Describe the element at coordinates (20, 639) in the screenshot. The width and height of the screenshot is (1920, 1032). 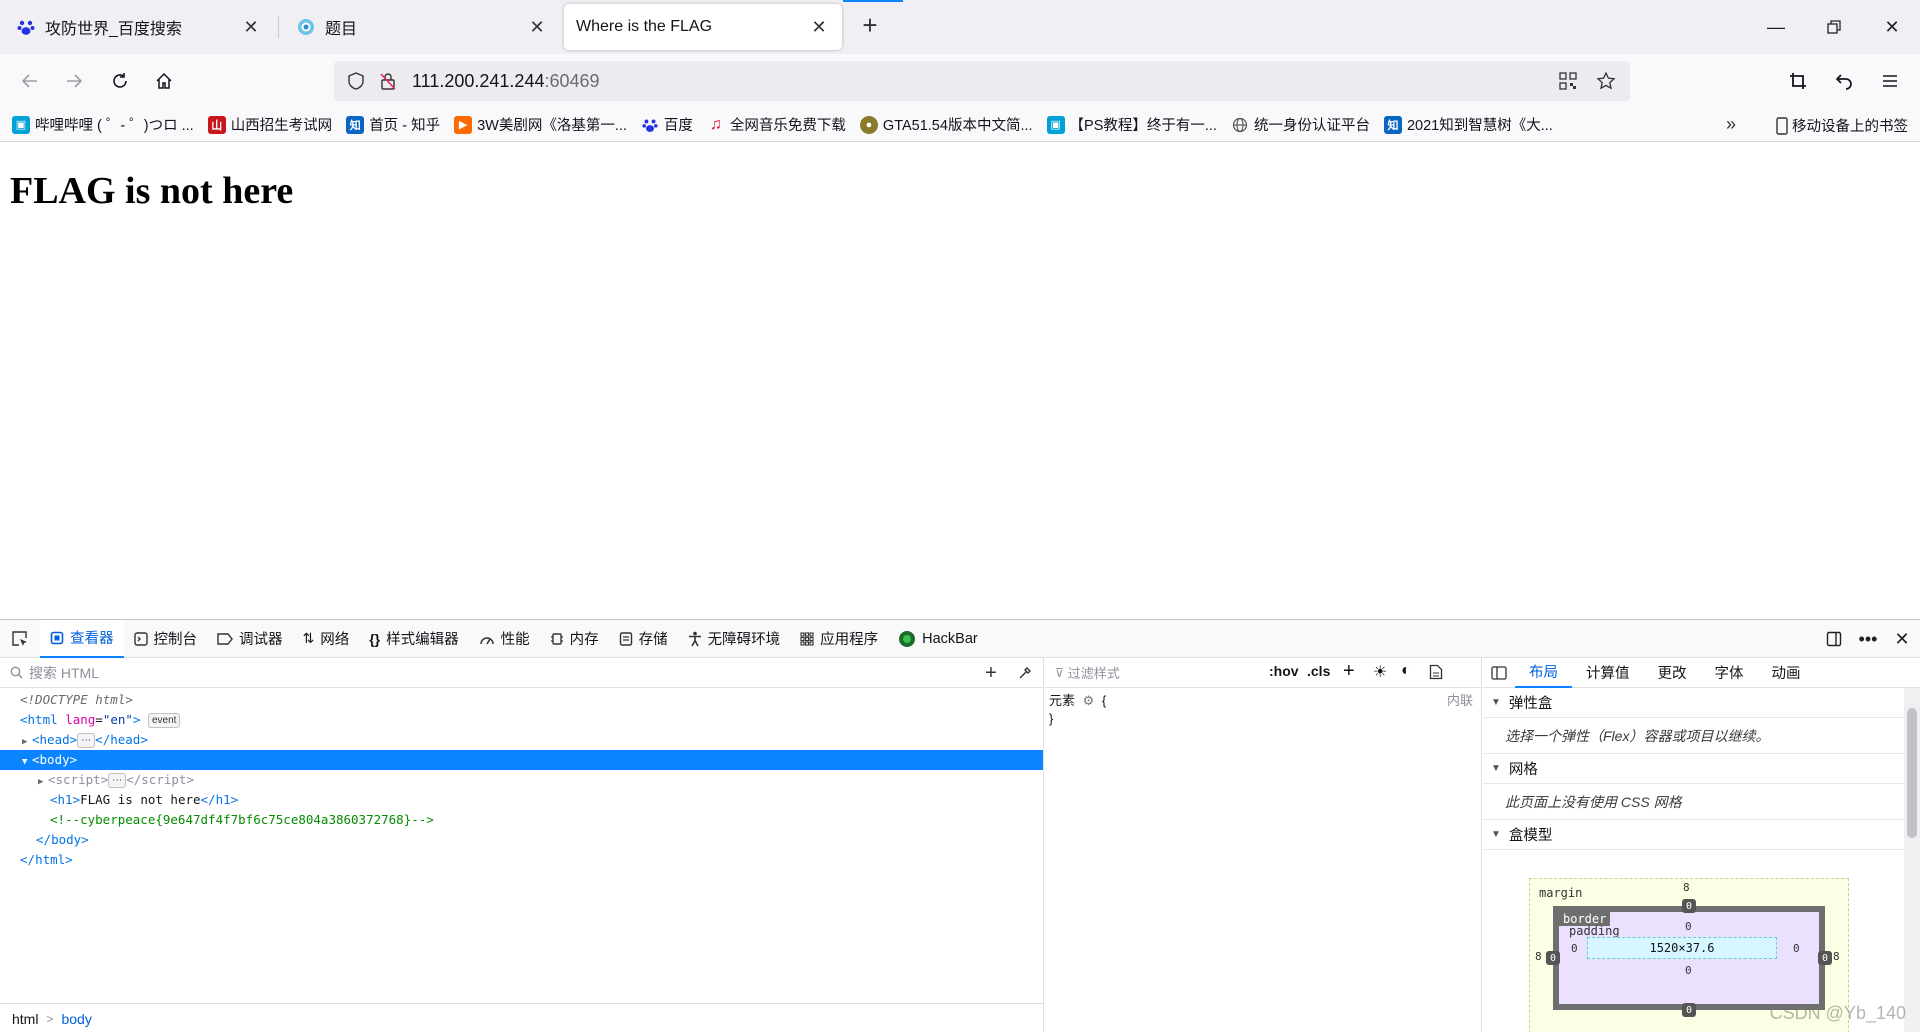
I see `element-picker-icon` at that location.